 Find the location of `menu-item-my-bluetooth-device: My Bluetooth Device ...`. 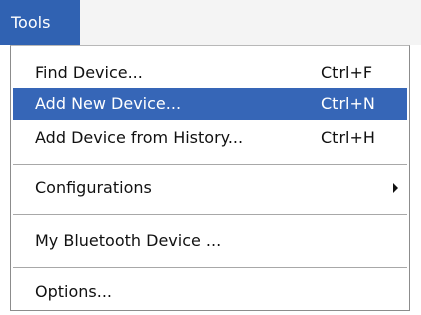

menu-item-my-bluetooth-device: My Bluetooth Device ... is located at coordinates (210, 241).